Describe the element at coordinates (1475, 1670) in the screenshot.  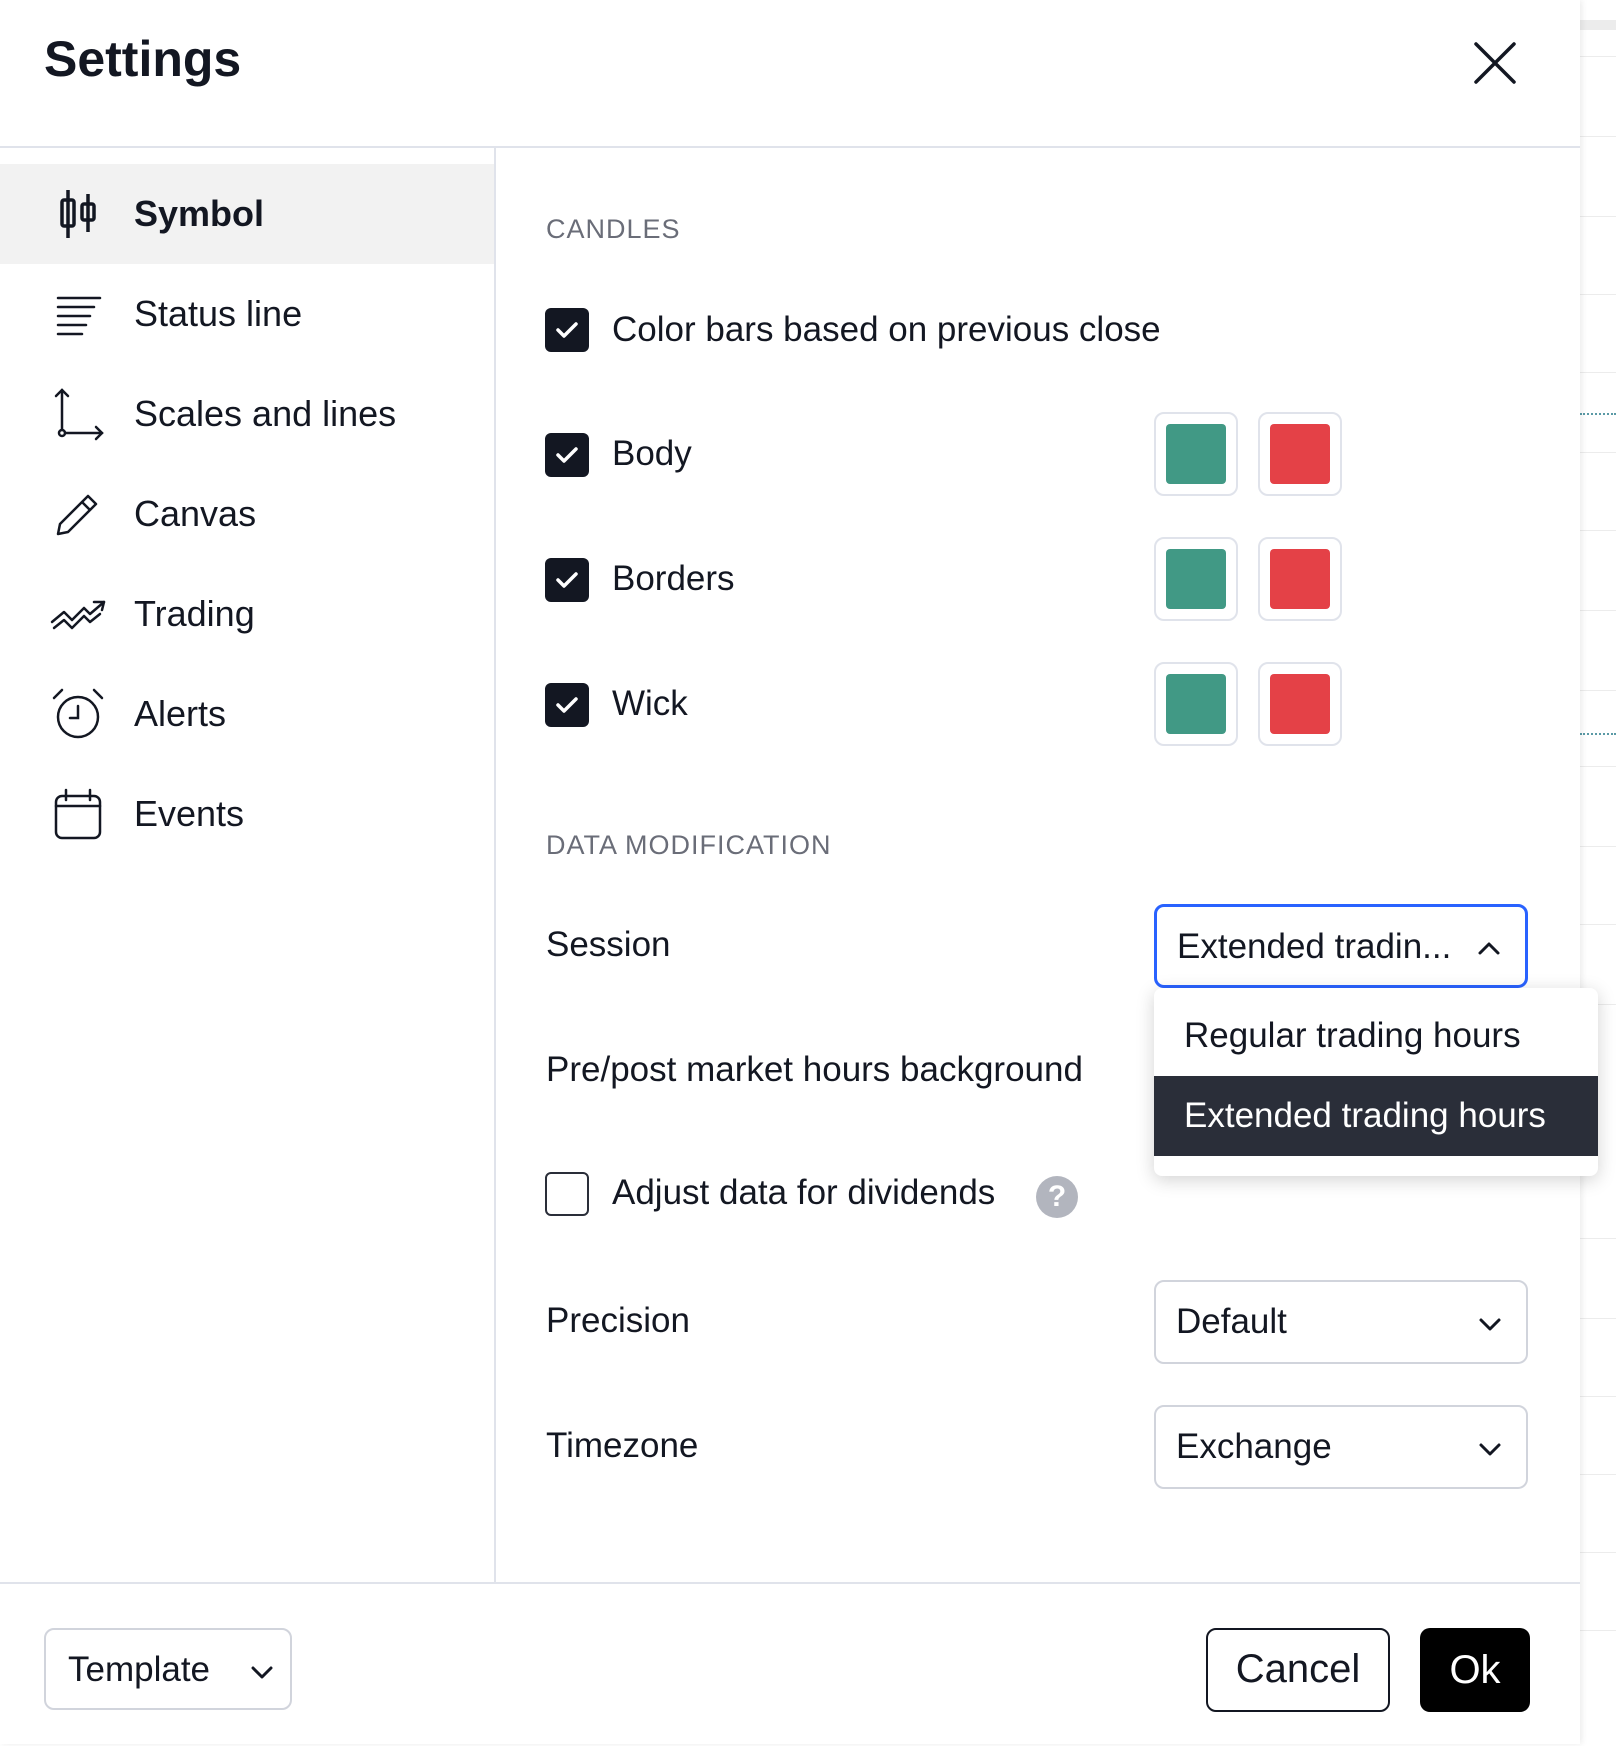
I see `ok-button: Ok` at that location.